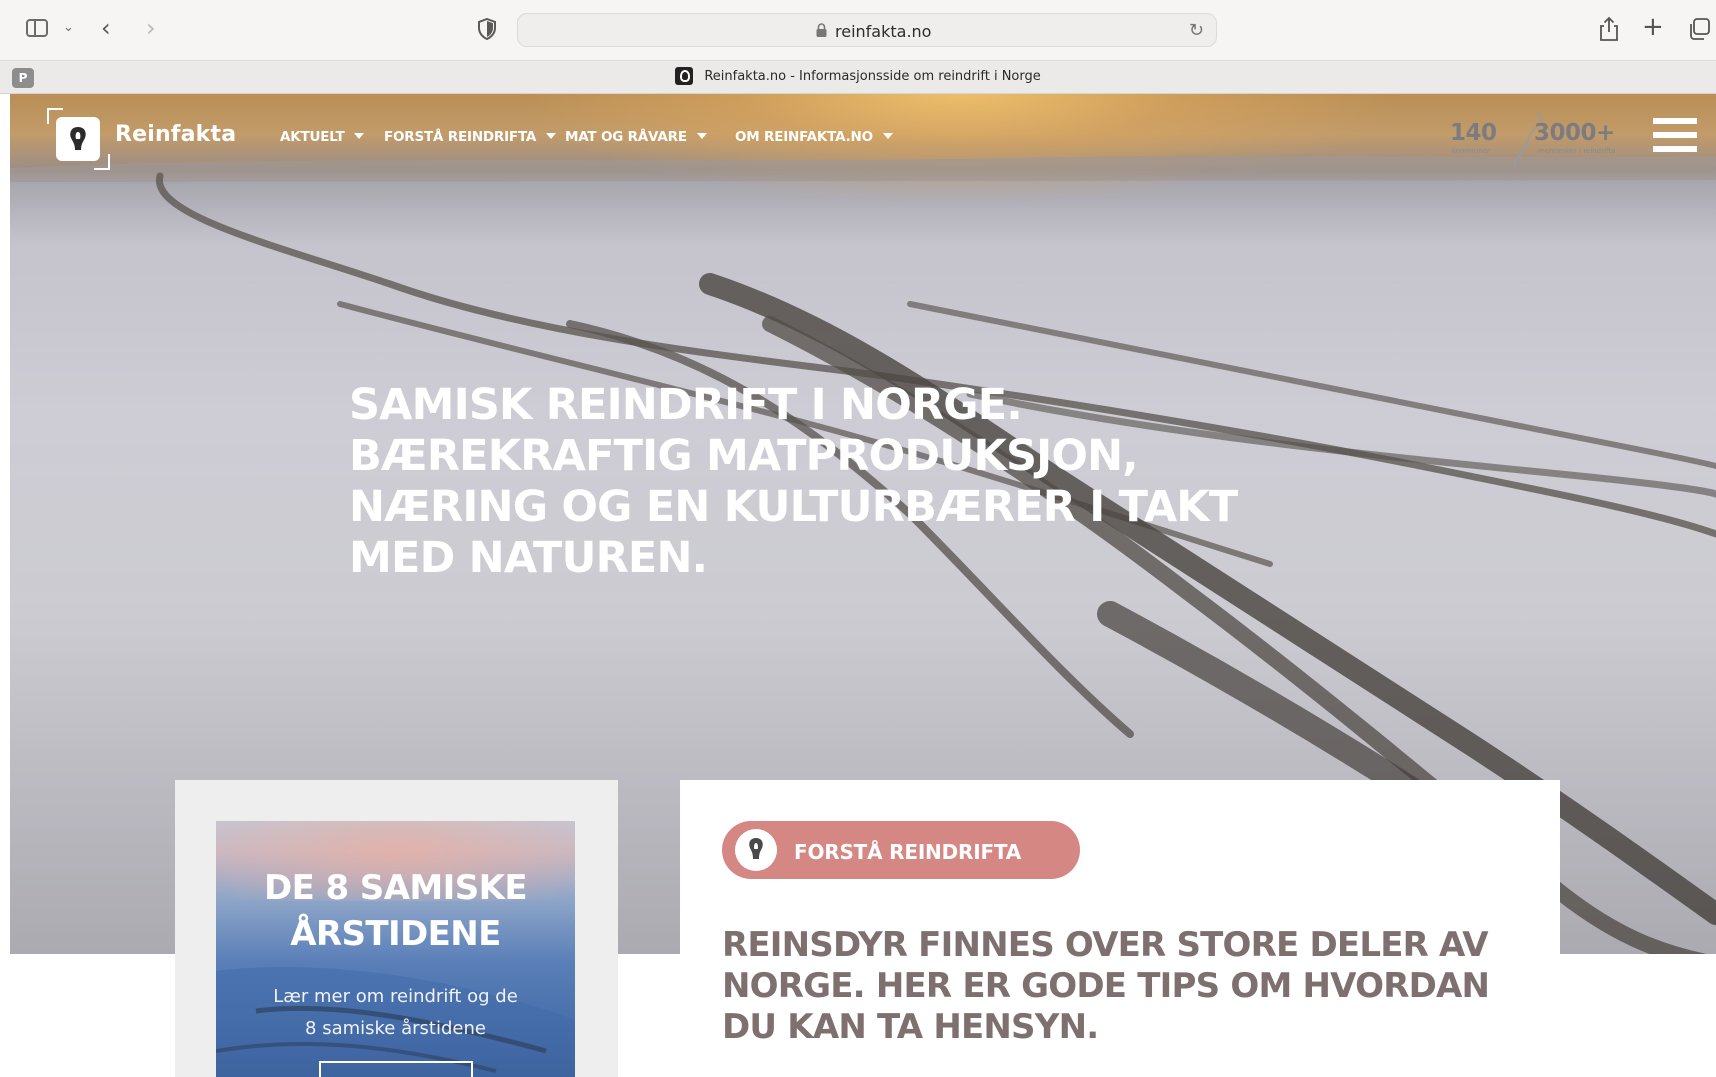 This screenshot has height=1077, width=1716. What do you see at coordinates (395, 1028) in the screenshot?
I see `promo-text-line: 8 samiske årstidene` at bounding box center [395, 1028].